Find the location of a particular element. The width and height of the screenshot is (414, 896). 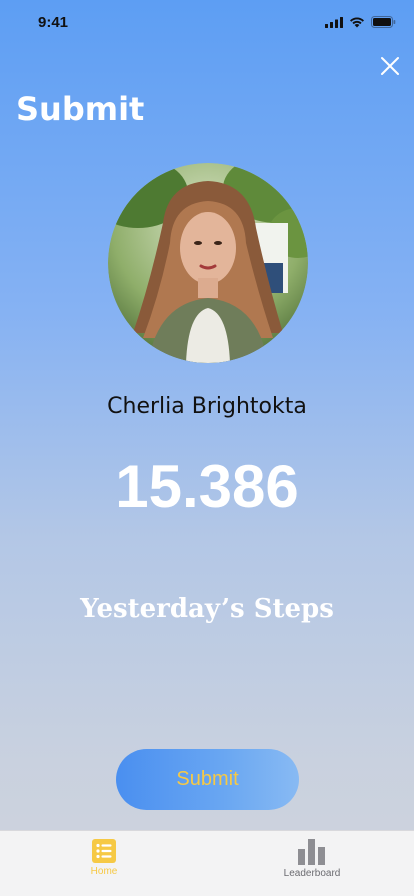

page-title: Submit is located at coordinates (80, 109).